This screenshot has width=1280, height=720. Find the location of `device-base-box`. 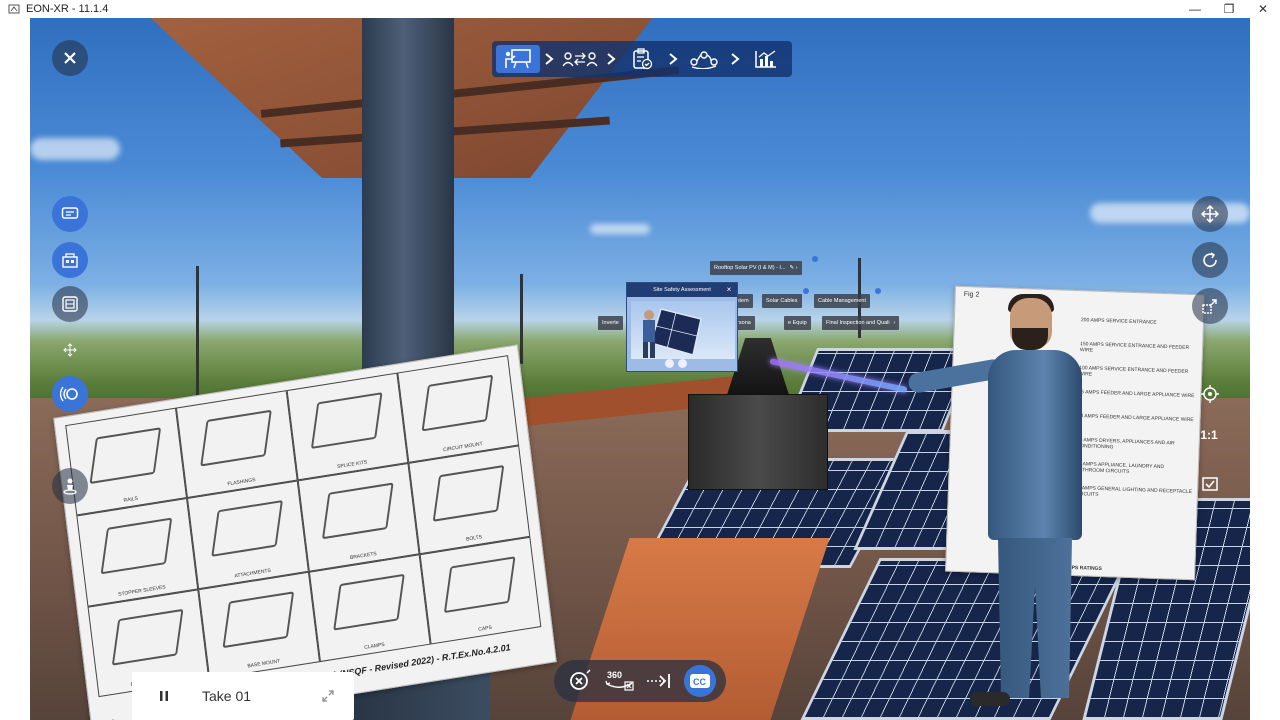

device-base-box is located at coordinates (758, 442).